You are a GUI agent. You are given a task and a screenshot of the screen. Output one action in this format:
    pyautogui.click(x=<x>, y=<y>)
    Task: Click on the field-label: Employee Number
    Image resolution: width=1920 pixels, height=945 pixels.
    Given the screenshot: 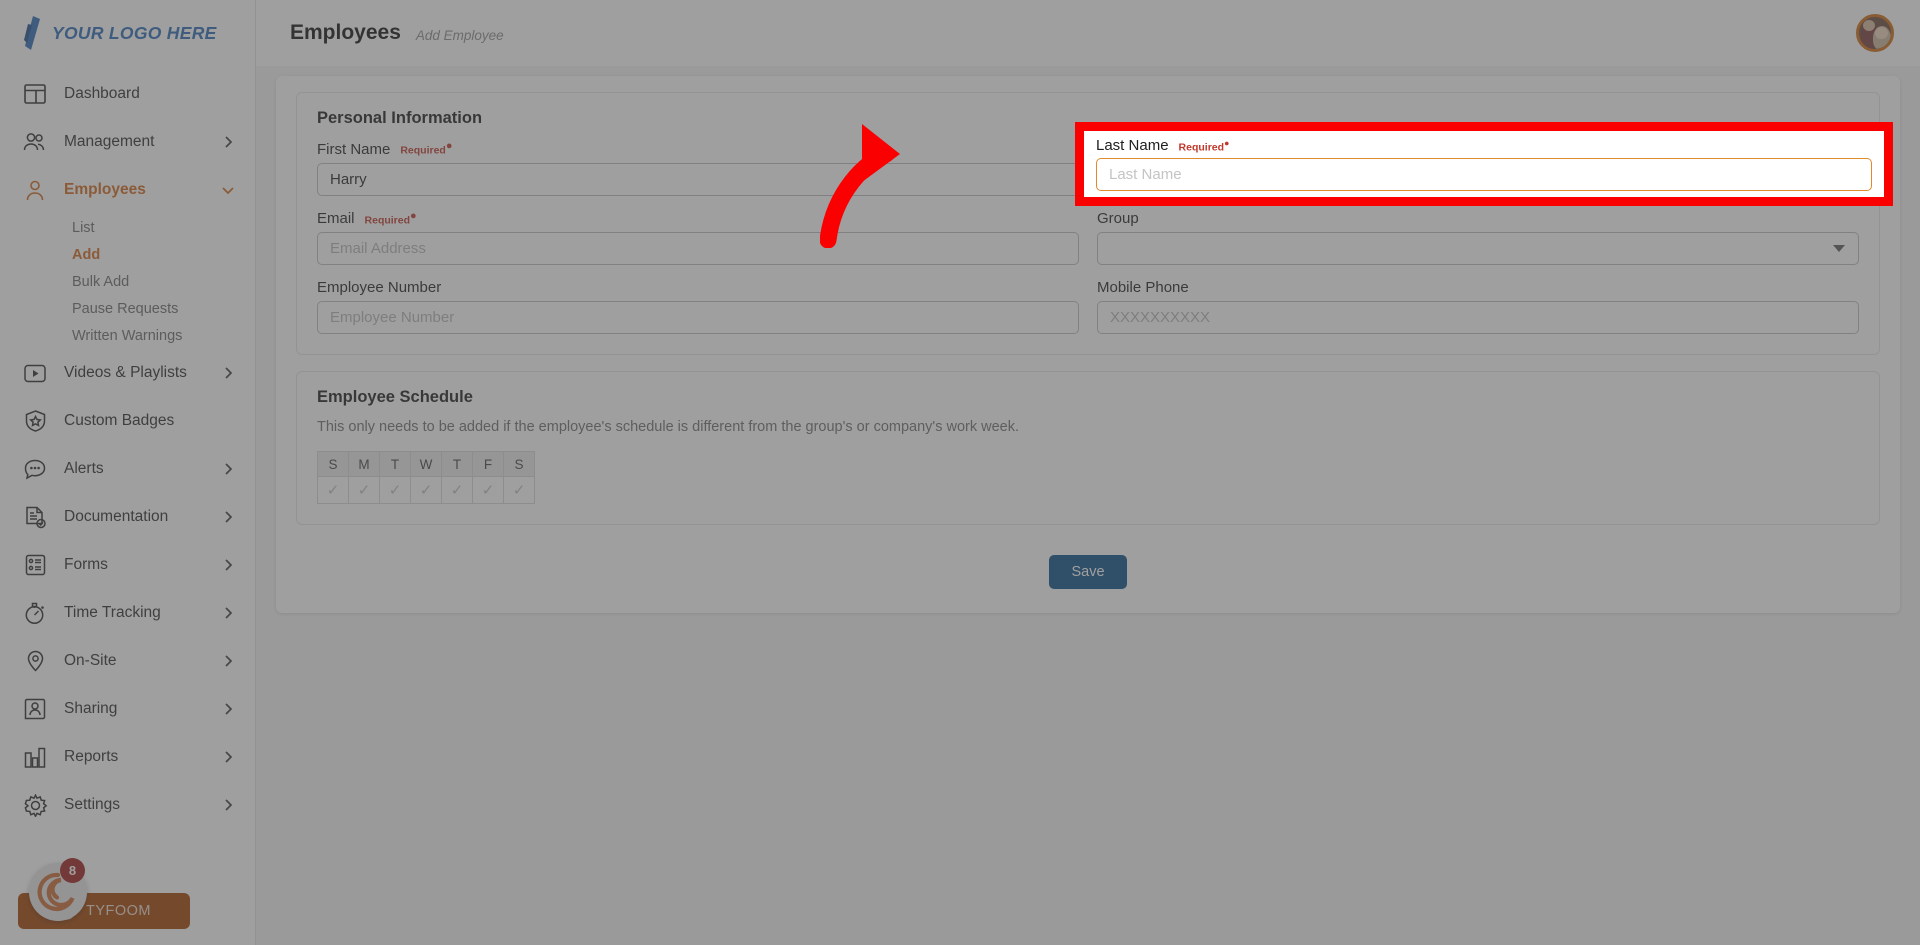 What is the action you would take?
    pyautogui.click(x=379, y=287)
    